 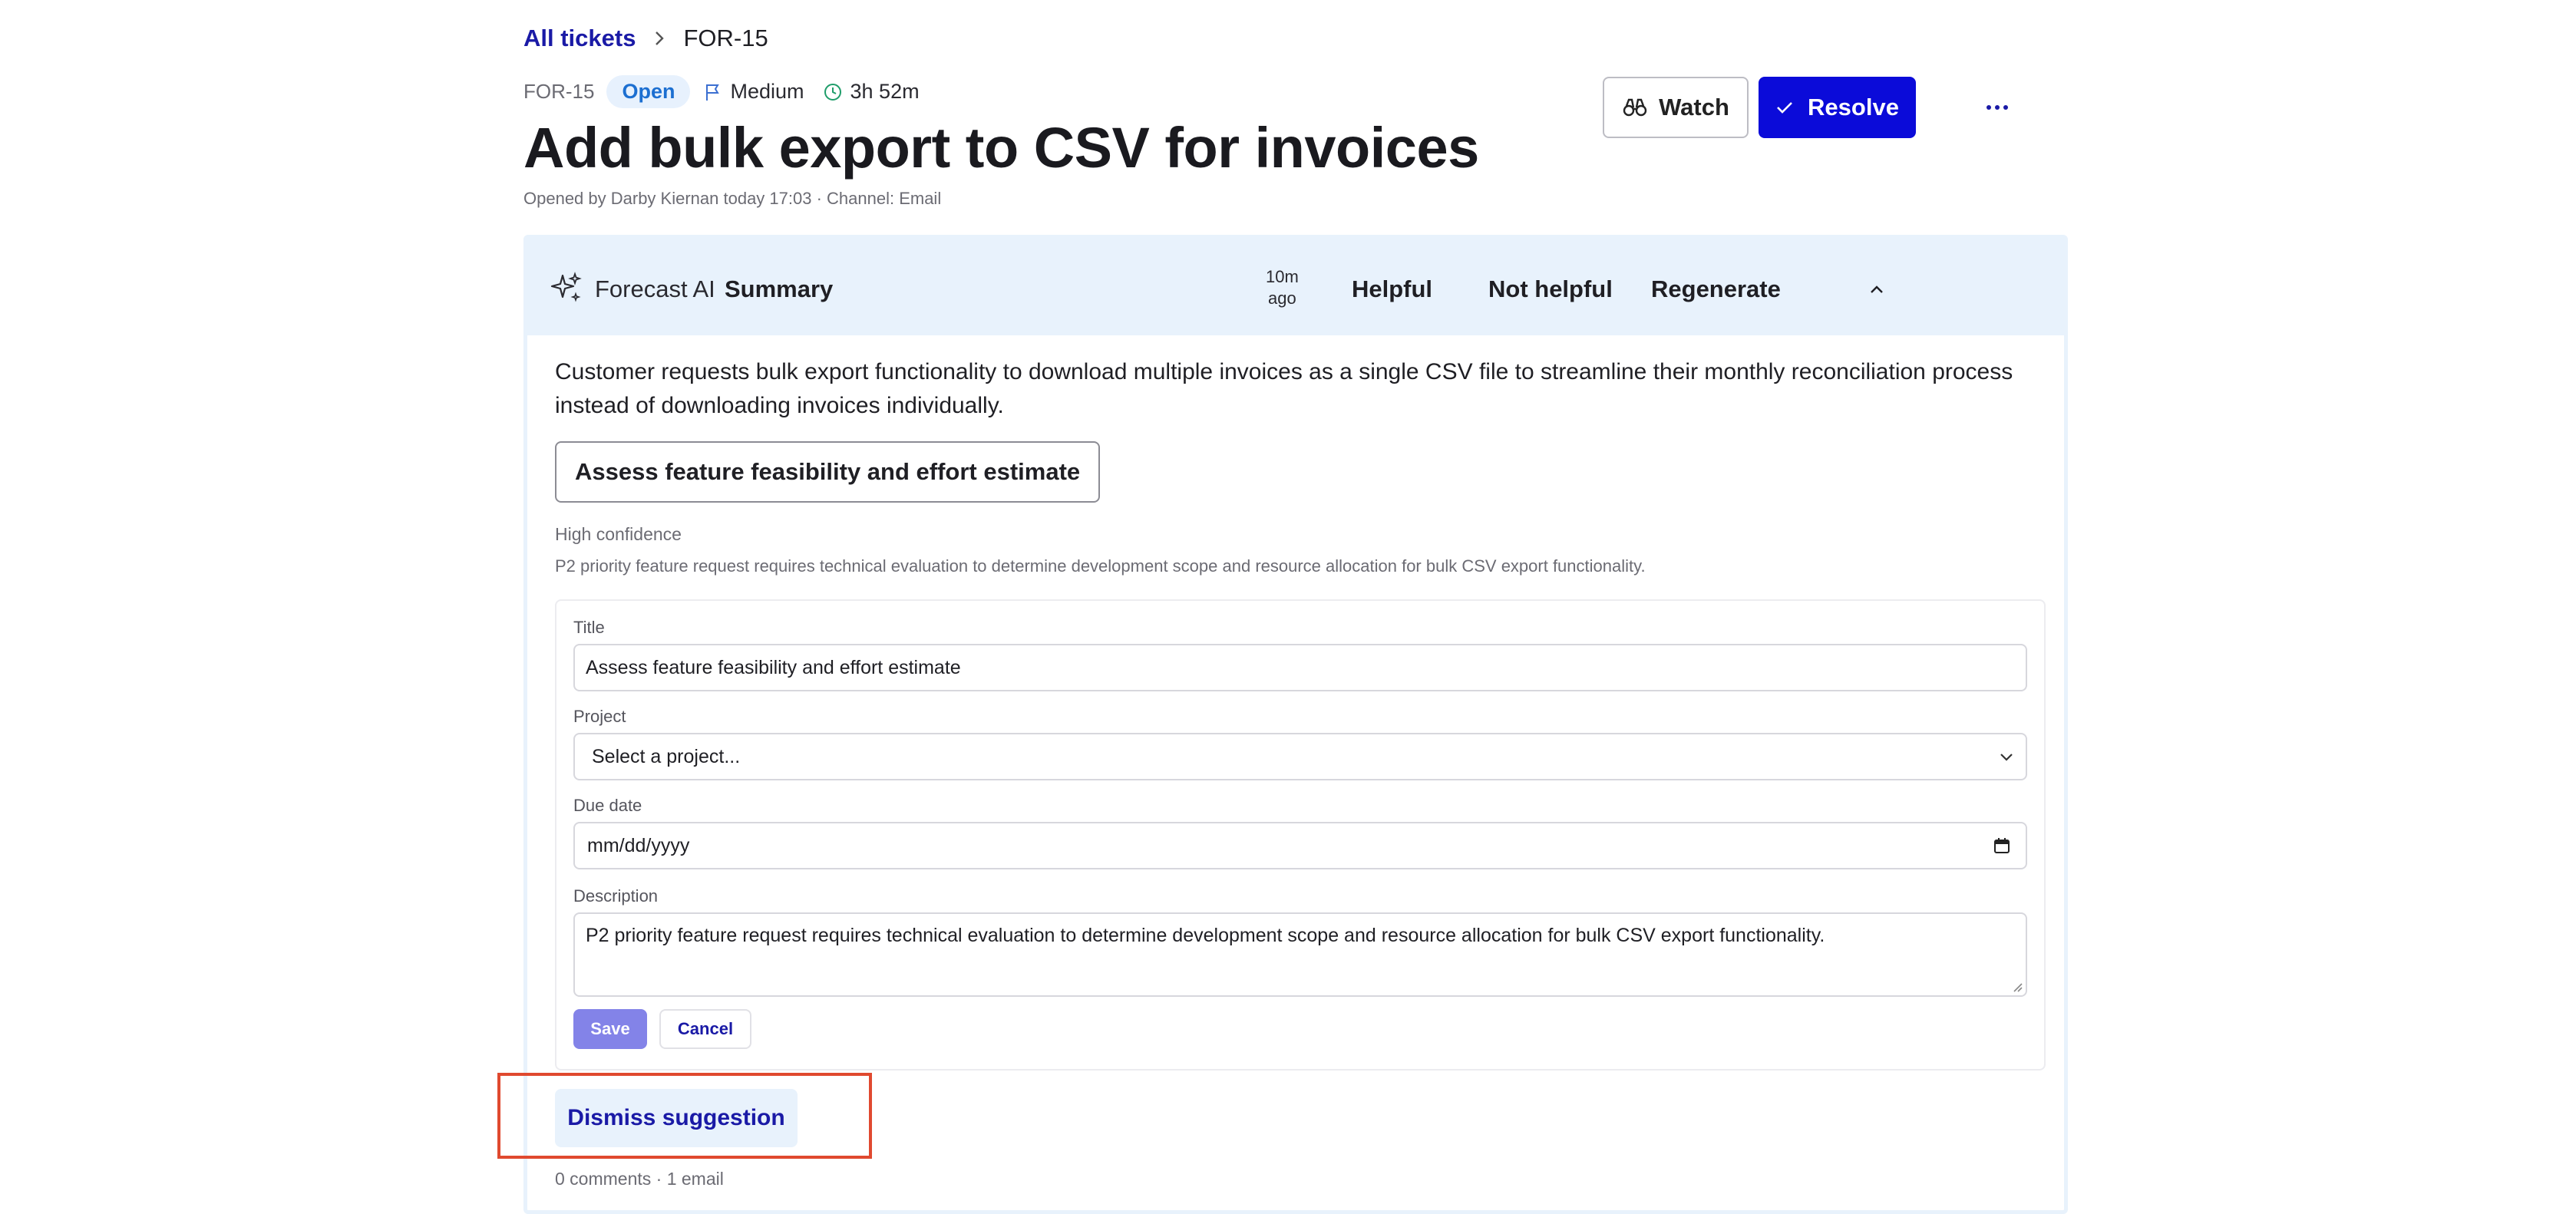 I want to click on save-button: Save, so click(x=610, y=1029).